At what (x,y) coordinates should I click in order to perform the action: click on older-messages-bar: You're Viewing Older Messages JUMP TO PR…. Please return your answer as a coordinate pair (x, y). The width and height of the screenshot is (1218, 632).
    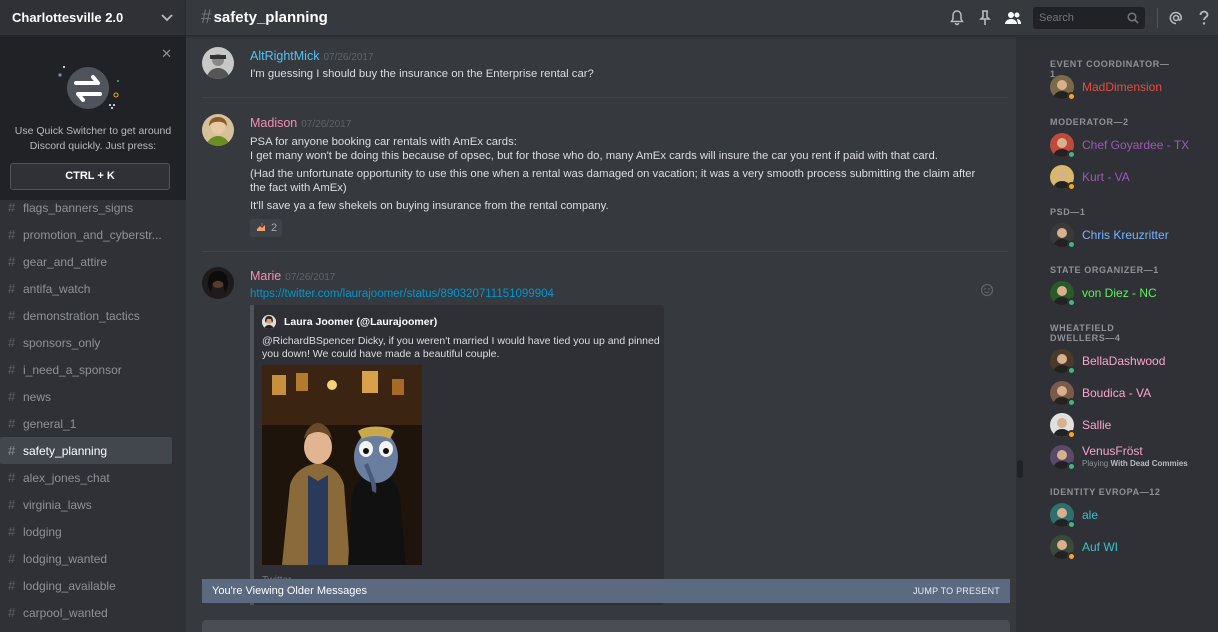
    Looking at the image, I should click on (606, 591).